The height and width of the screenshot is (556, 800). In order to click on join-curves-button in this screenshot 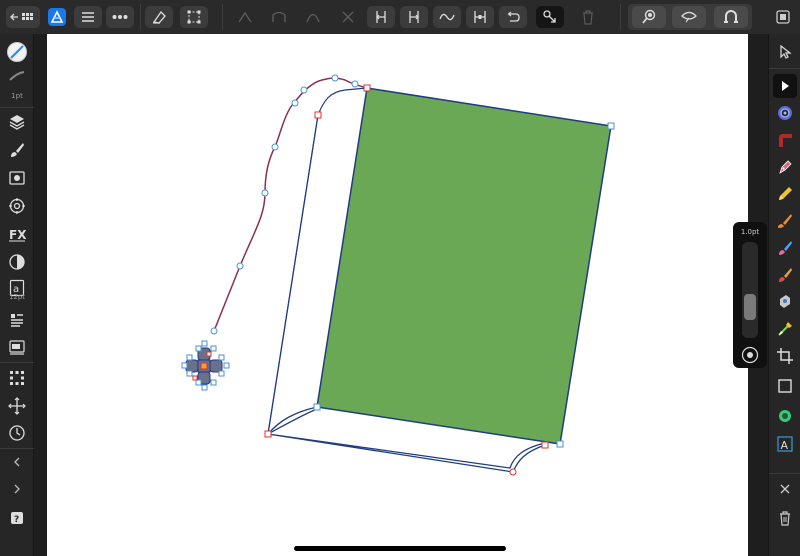, I will do `click(550, 17)`.